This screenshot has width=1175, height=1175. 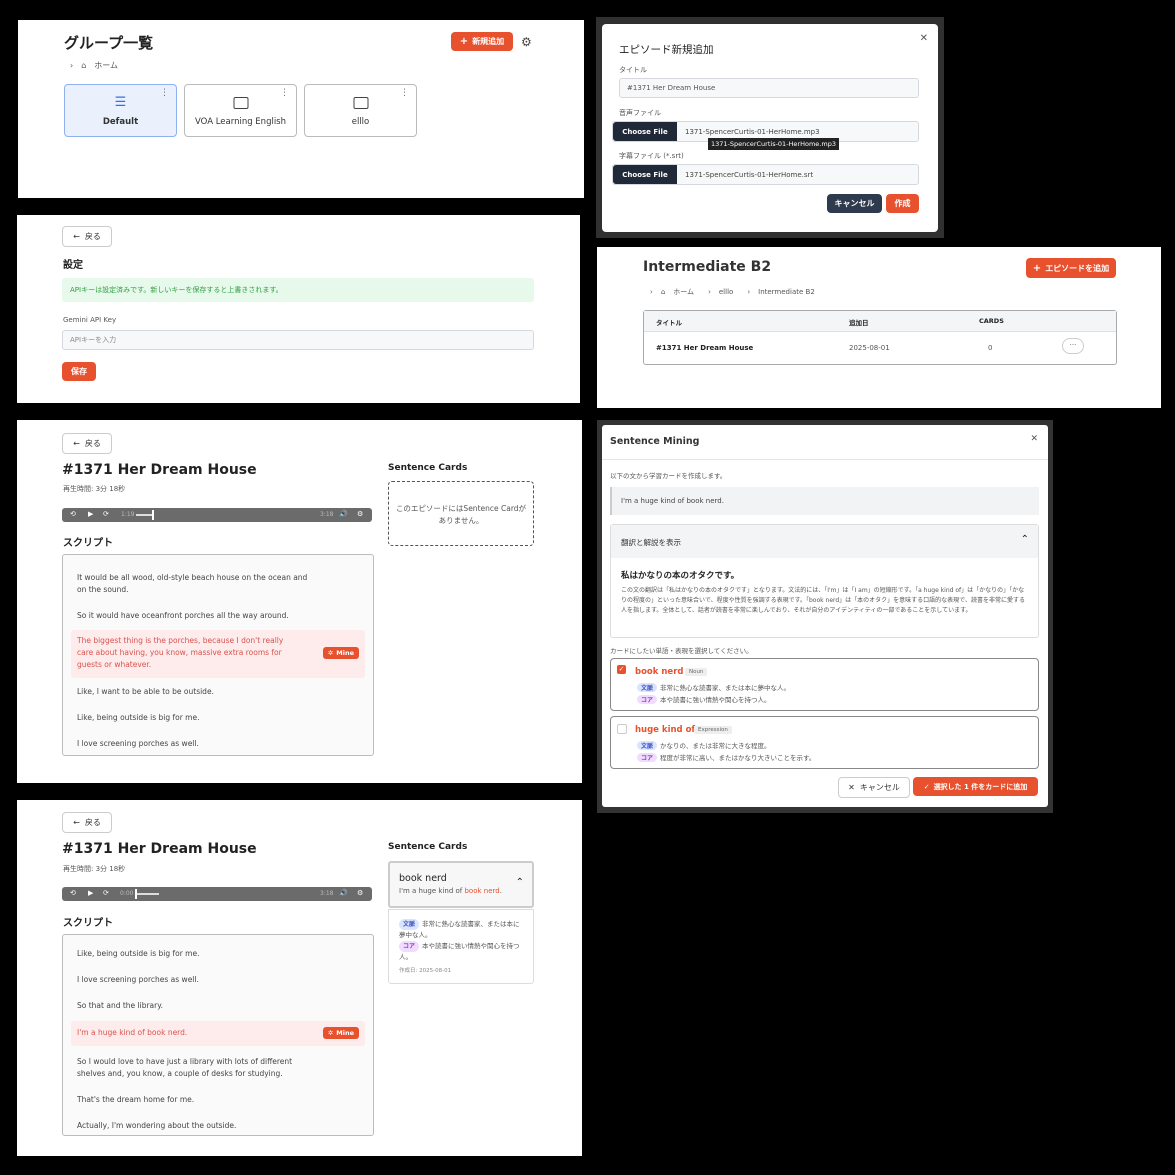 What do you see at coordinates (651, 156) in the screenshot?
I see `subtitle-label: 字幕ファイル (*.srt)` at bounding box center [651, 156].